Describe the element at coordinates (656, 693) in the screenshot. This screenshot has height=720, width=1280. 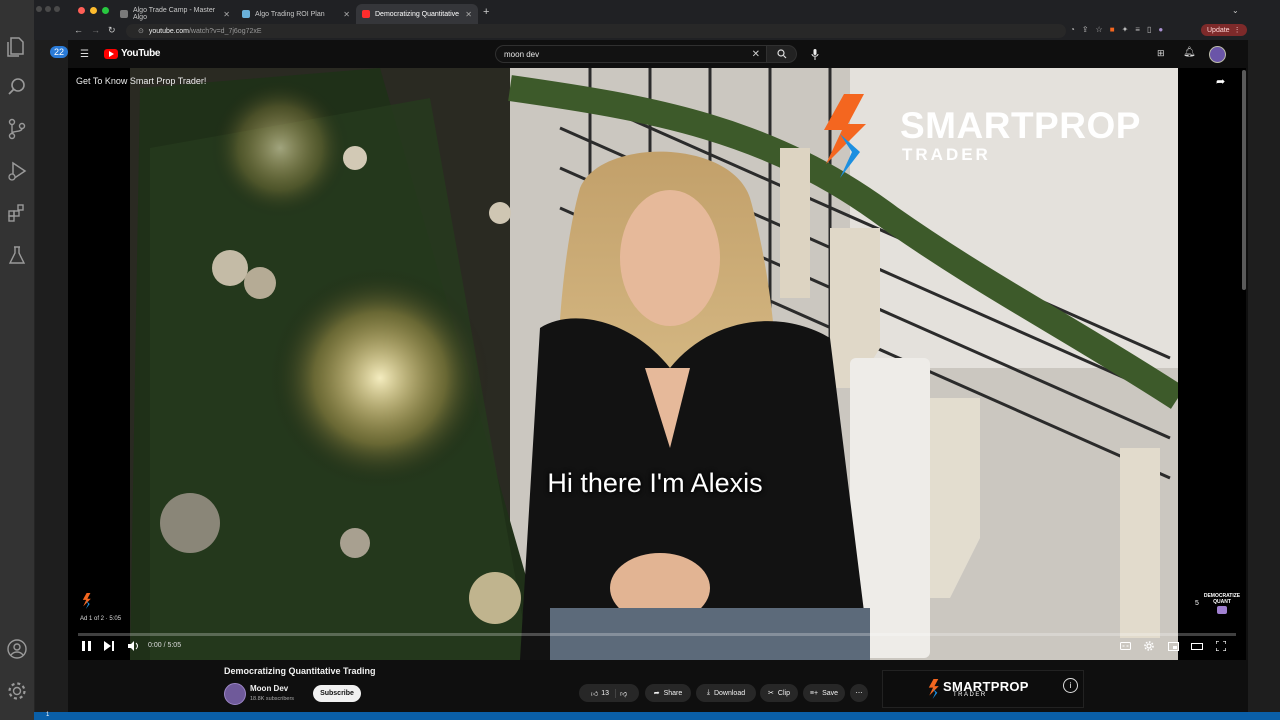
I see `share-icon: ➦` at that location.